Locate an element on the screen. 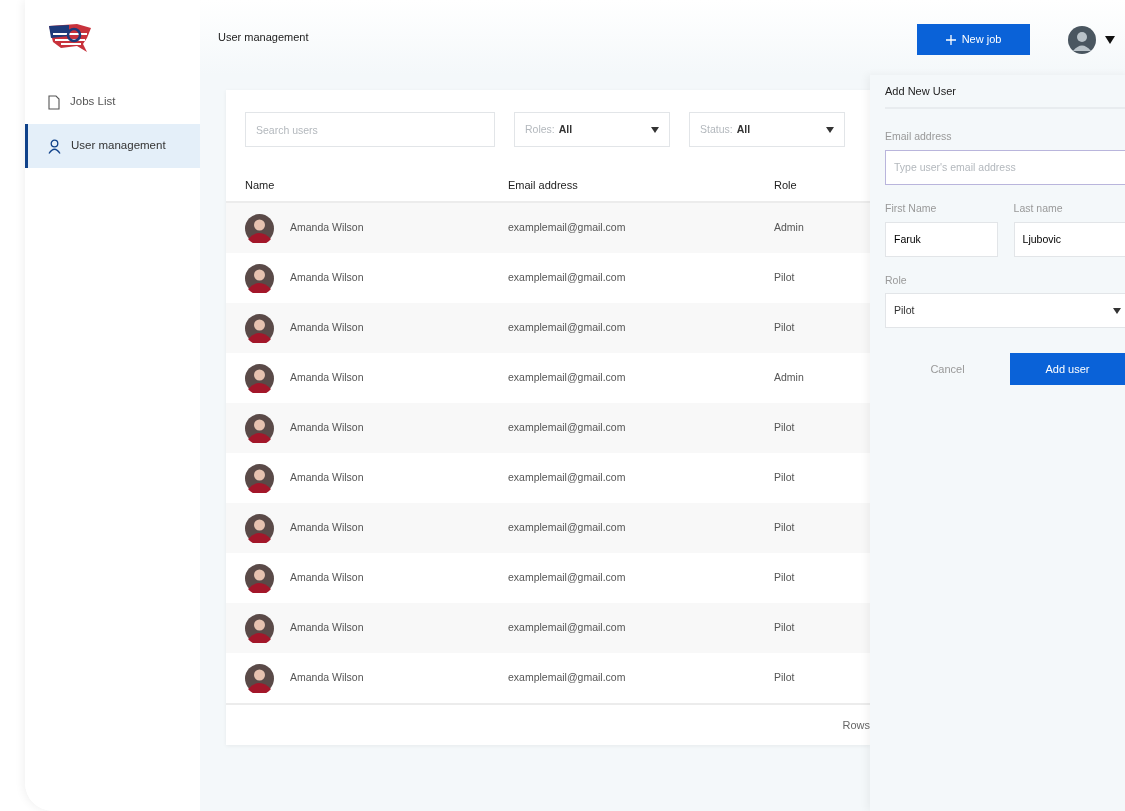  first-name-field: Faruk is located at coordinates (941, 239).